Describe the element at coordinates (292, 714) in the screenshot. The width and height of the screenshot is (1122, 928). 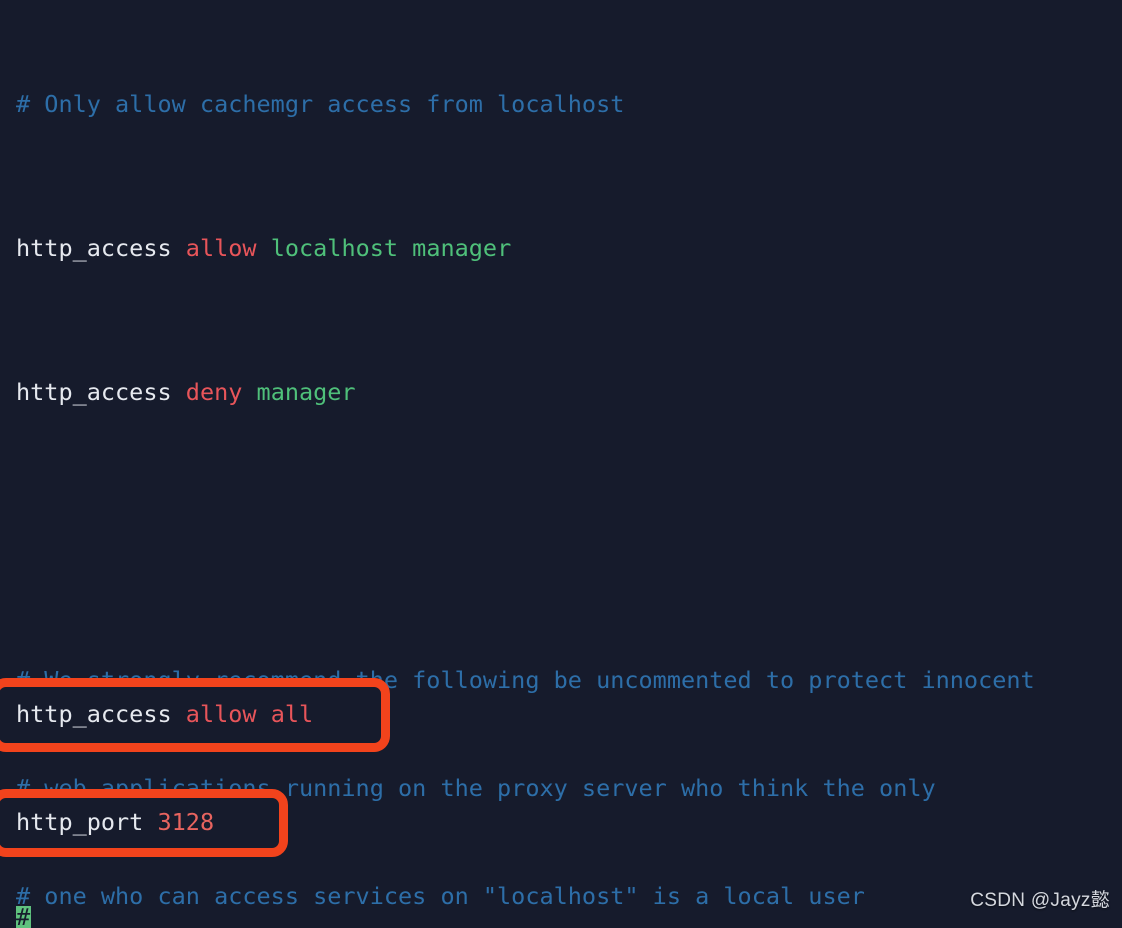
I see `directive-acl: all` at that location.